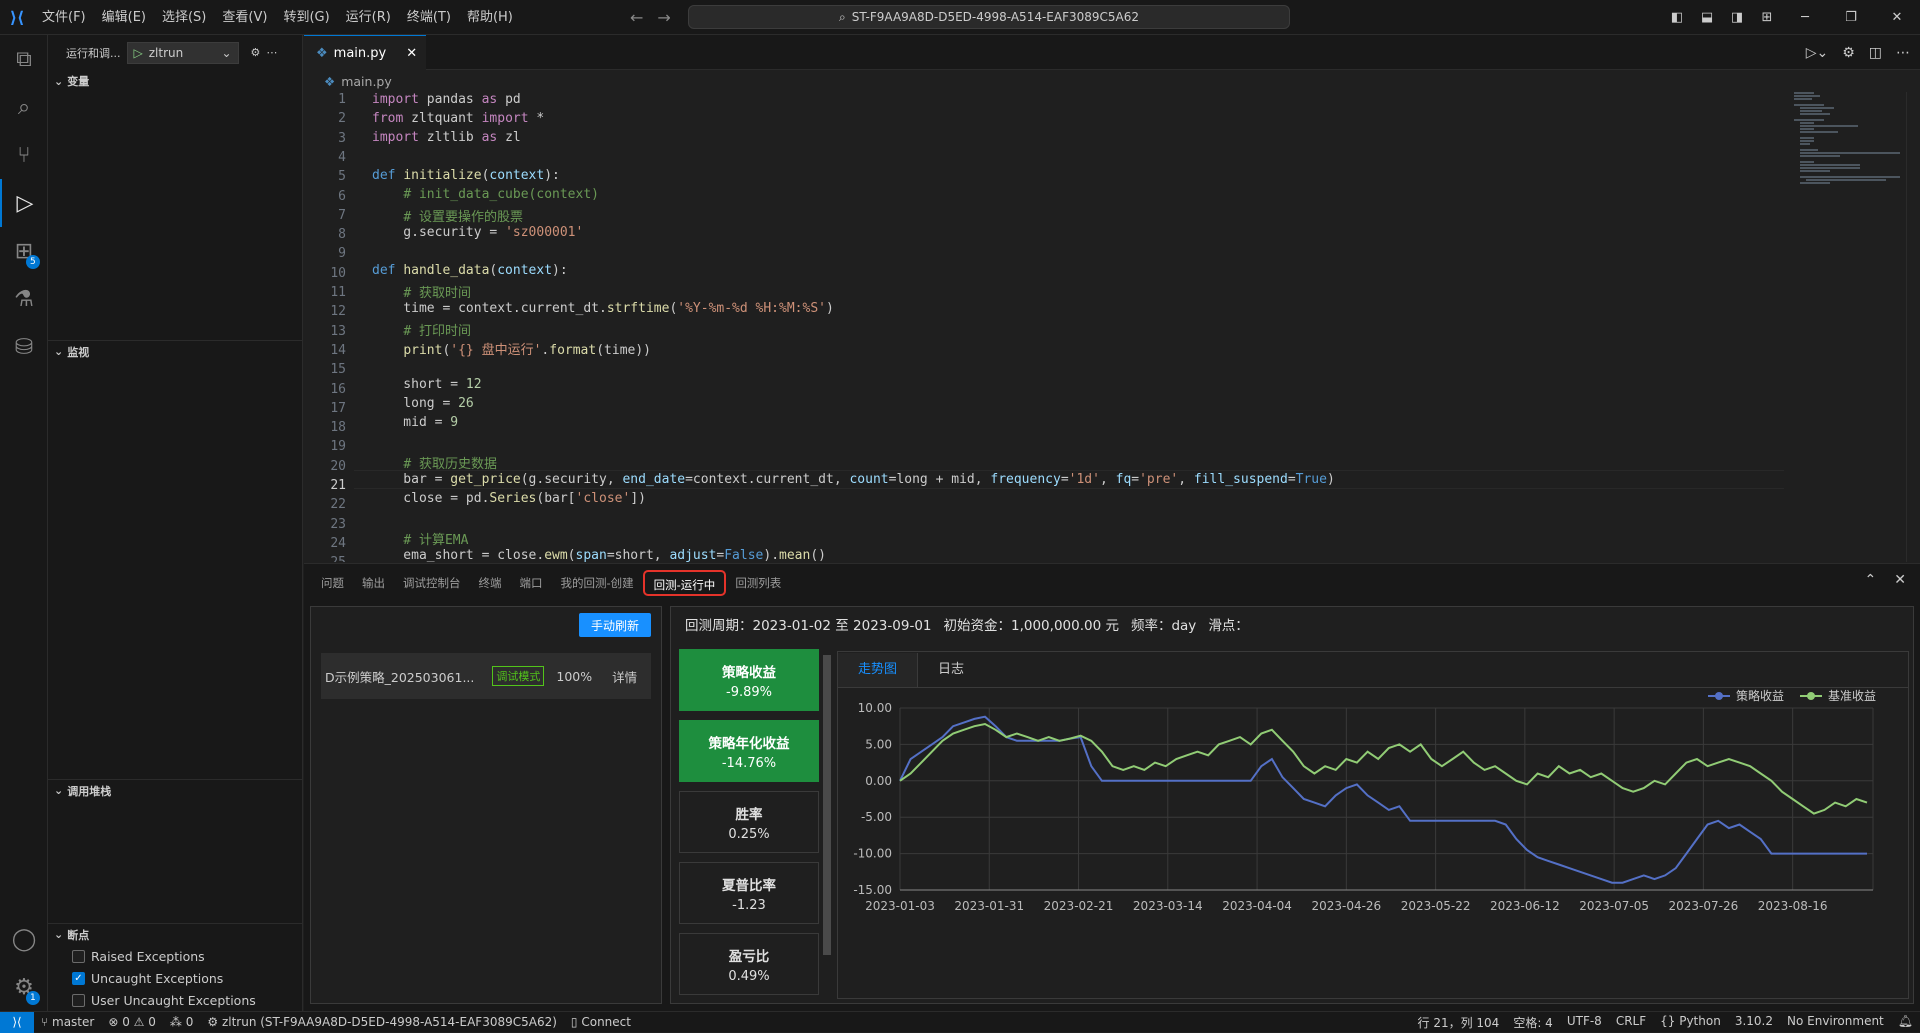  What do you see at coordinates (1835, 1022) in the screenshot?
I see `environment: No Environment` at bounding box center [1835, 1022].